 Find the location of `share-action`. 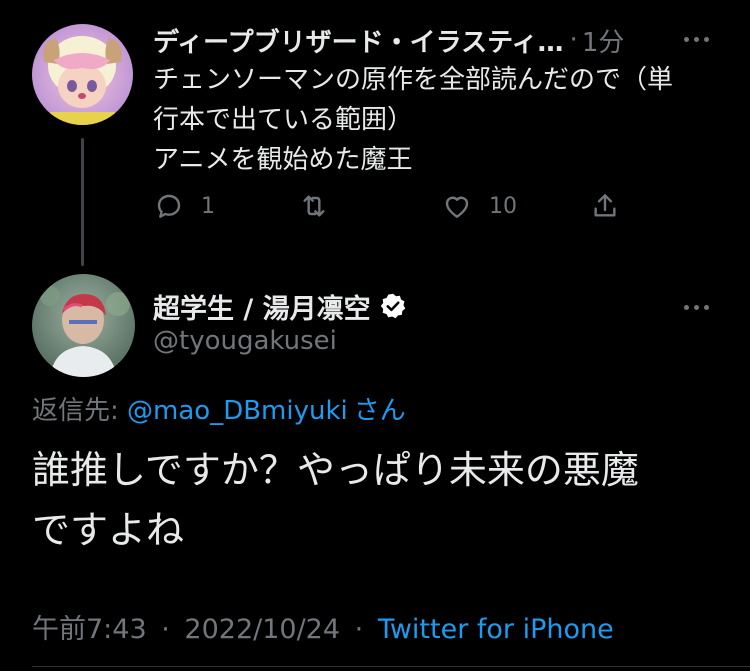

share-action is located at coordinates (605, 206).